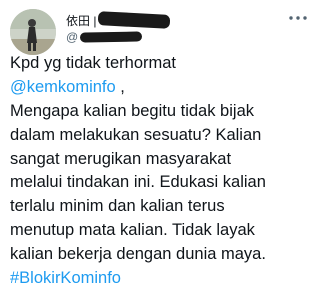  What do you see at coordinates (120, 86) in the screenshot?
I see `mention-suffix: ,` at bounding box center [120, 86].